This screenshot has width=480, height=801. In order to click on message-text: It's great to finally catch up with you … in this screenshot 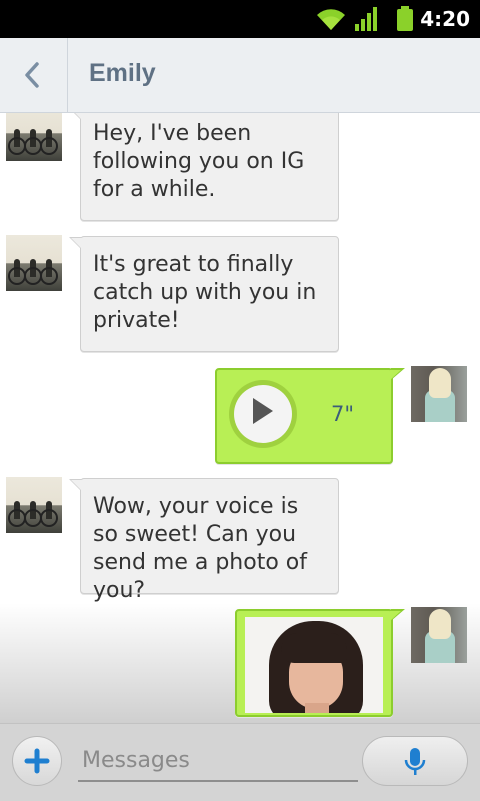, I will do `click(205, 292)`.